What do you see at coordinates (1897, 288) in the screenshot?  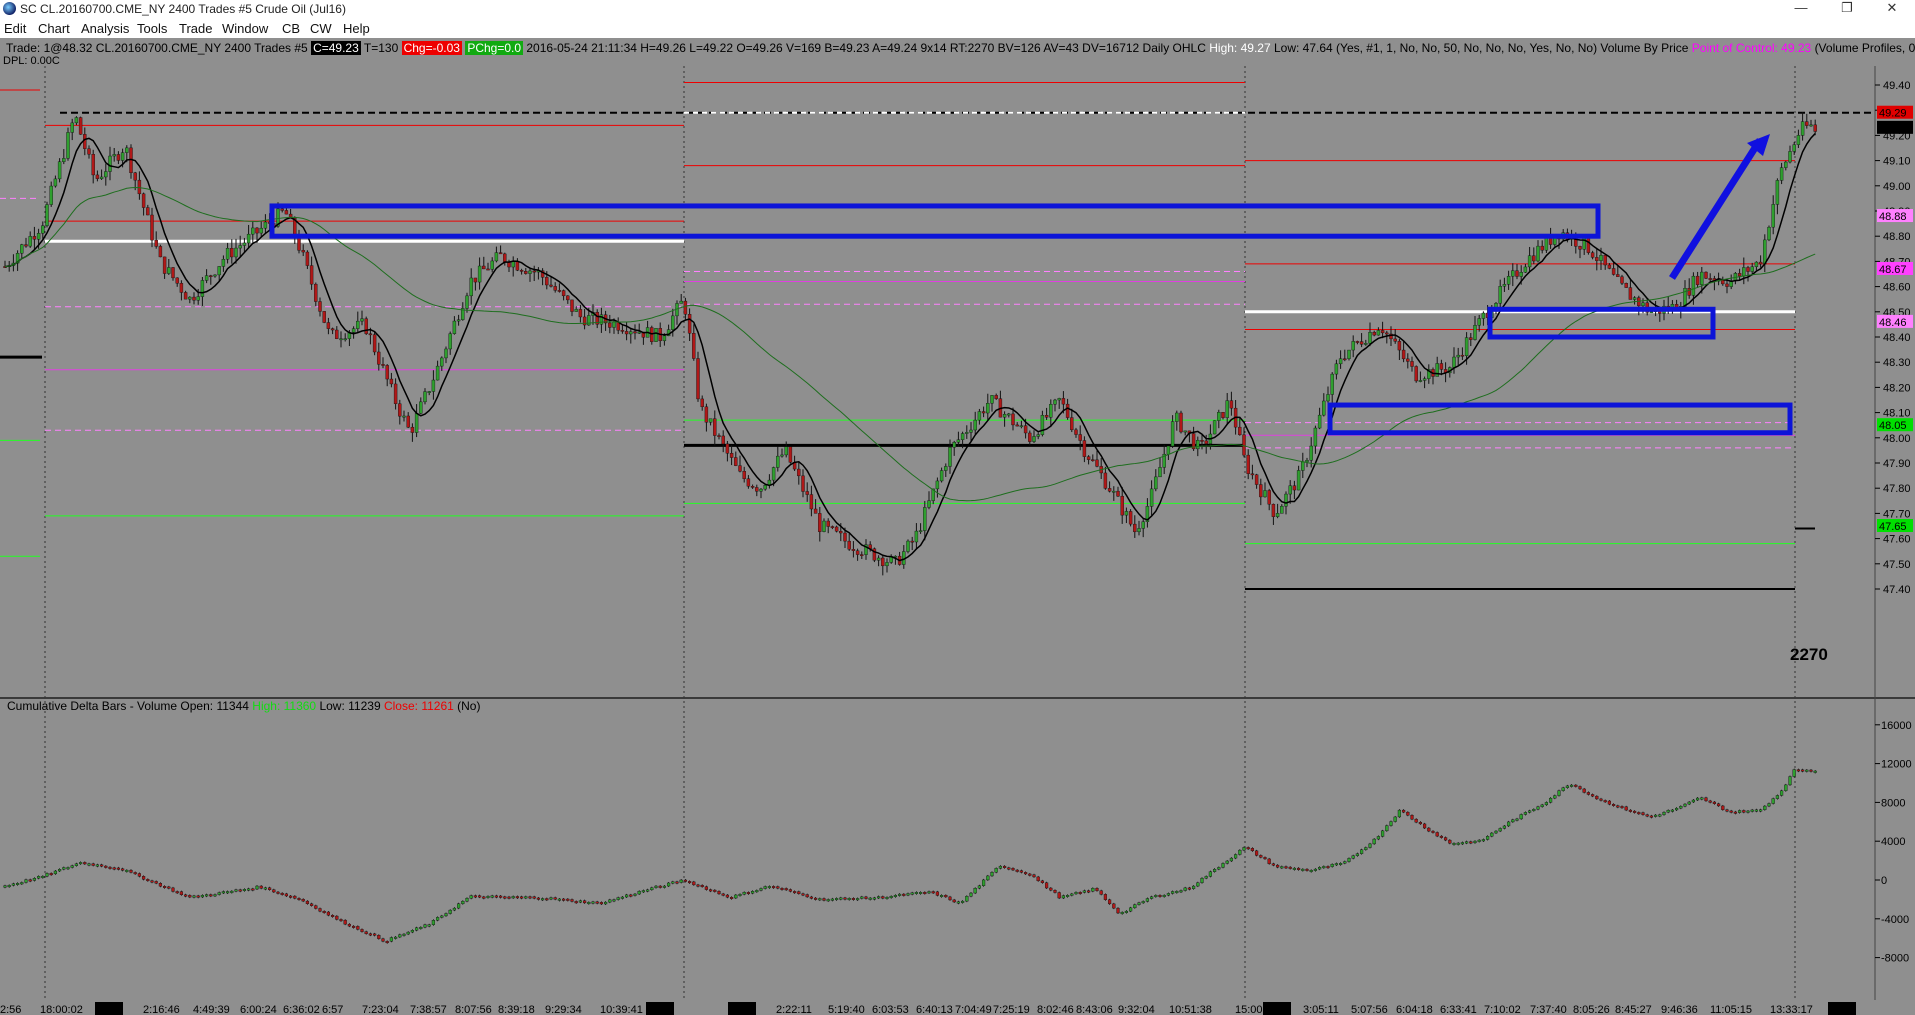 I see `price-tick-label: 48.60` at bounding box center [1897, 288].